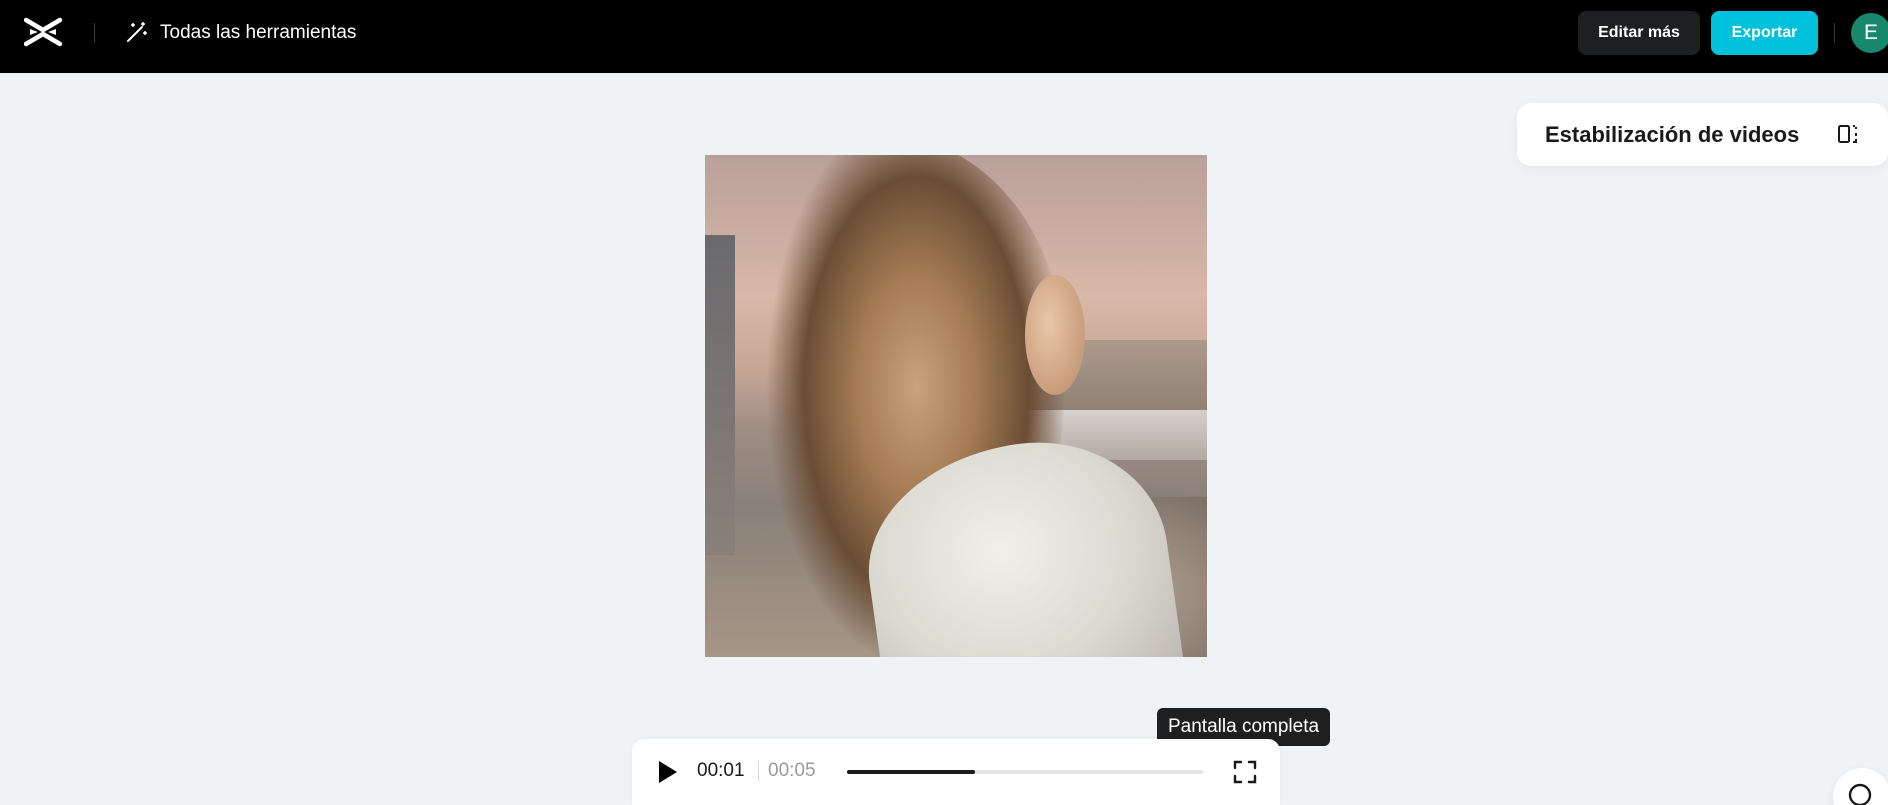 Image resolution: width=1888 pixels, height=805 pixels. I want to click on user-avatar: E, so click(1869, 33).